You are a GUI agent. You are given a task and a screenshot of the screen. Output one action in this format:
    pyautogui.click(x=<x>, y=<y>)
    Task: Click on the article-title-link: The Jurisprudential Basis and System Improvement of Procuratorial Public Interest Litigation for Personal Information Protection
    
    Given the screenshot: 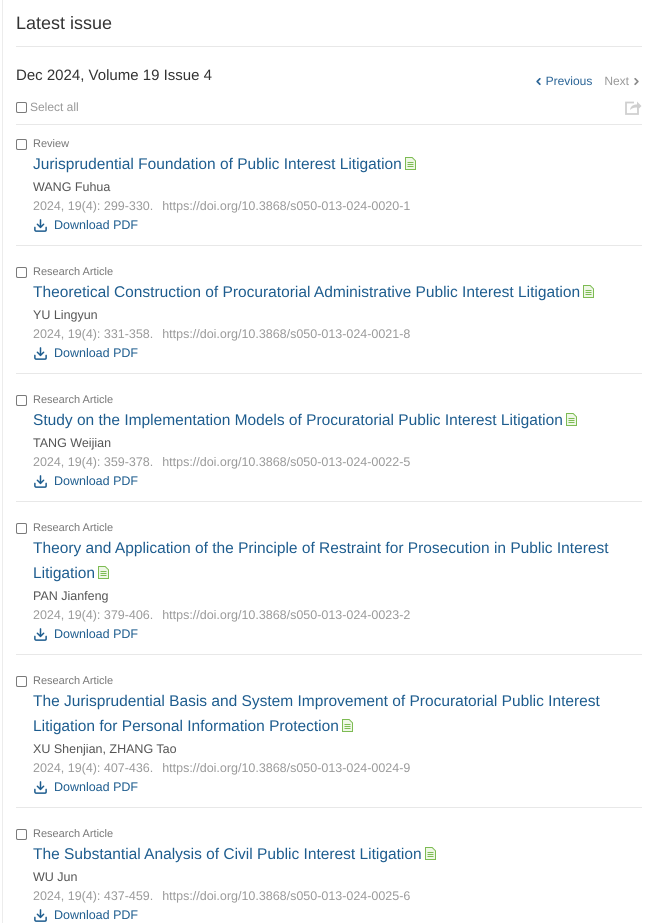 What is the action you would take?
    pyautogui.click(x=337, y=714)
    